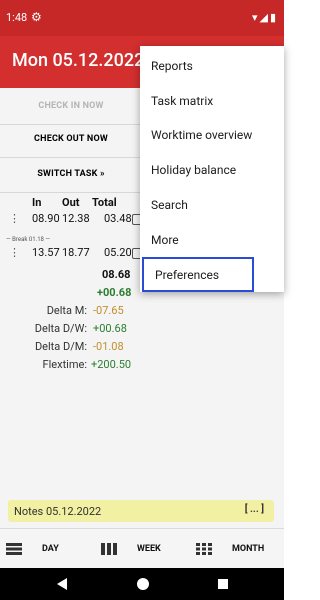  Describe the element at coordinates (104, 202) in the screenshot. I see `column-header-total: Total` at that location.